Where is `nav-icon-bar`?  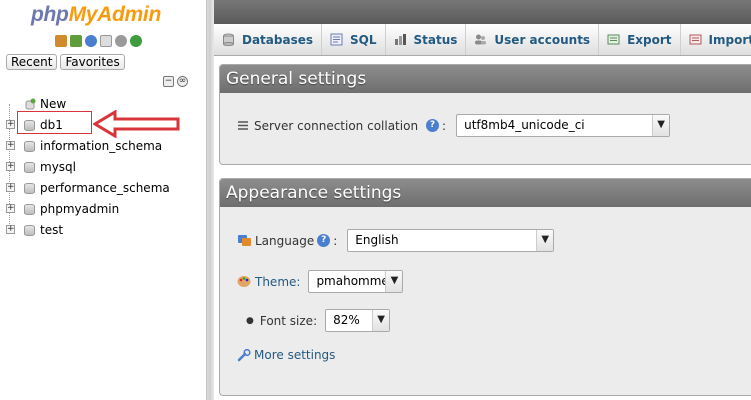 nav-icon-bar is located at coordinates (98, 41).